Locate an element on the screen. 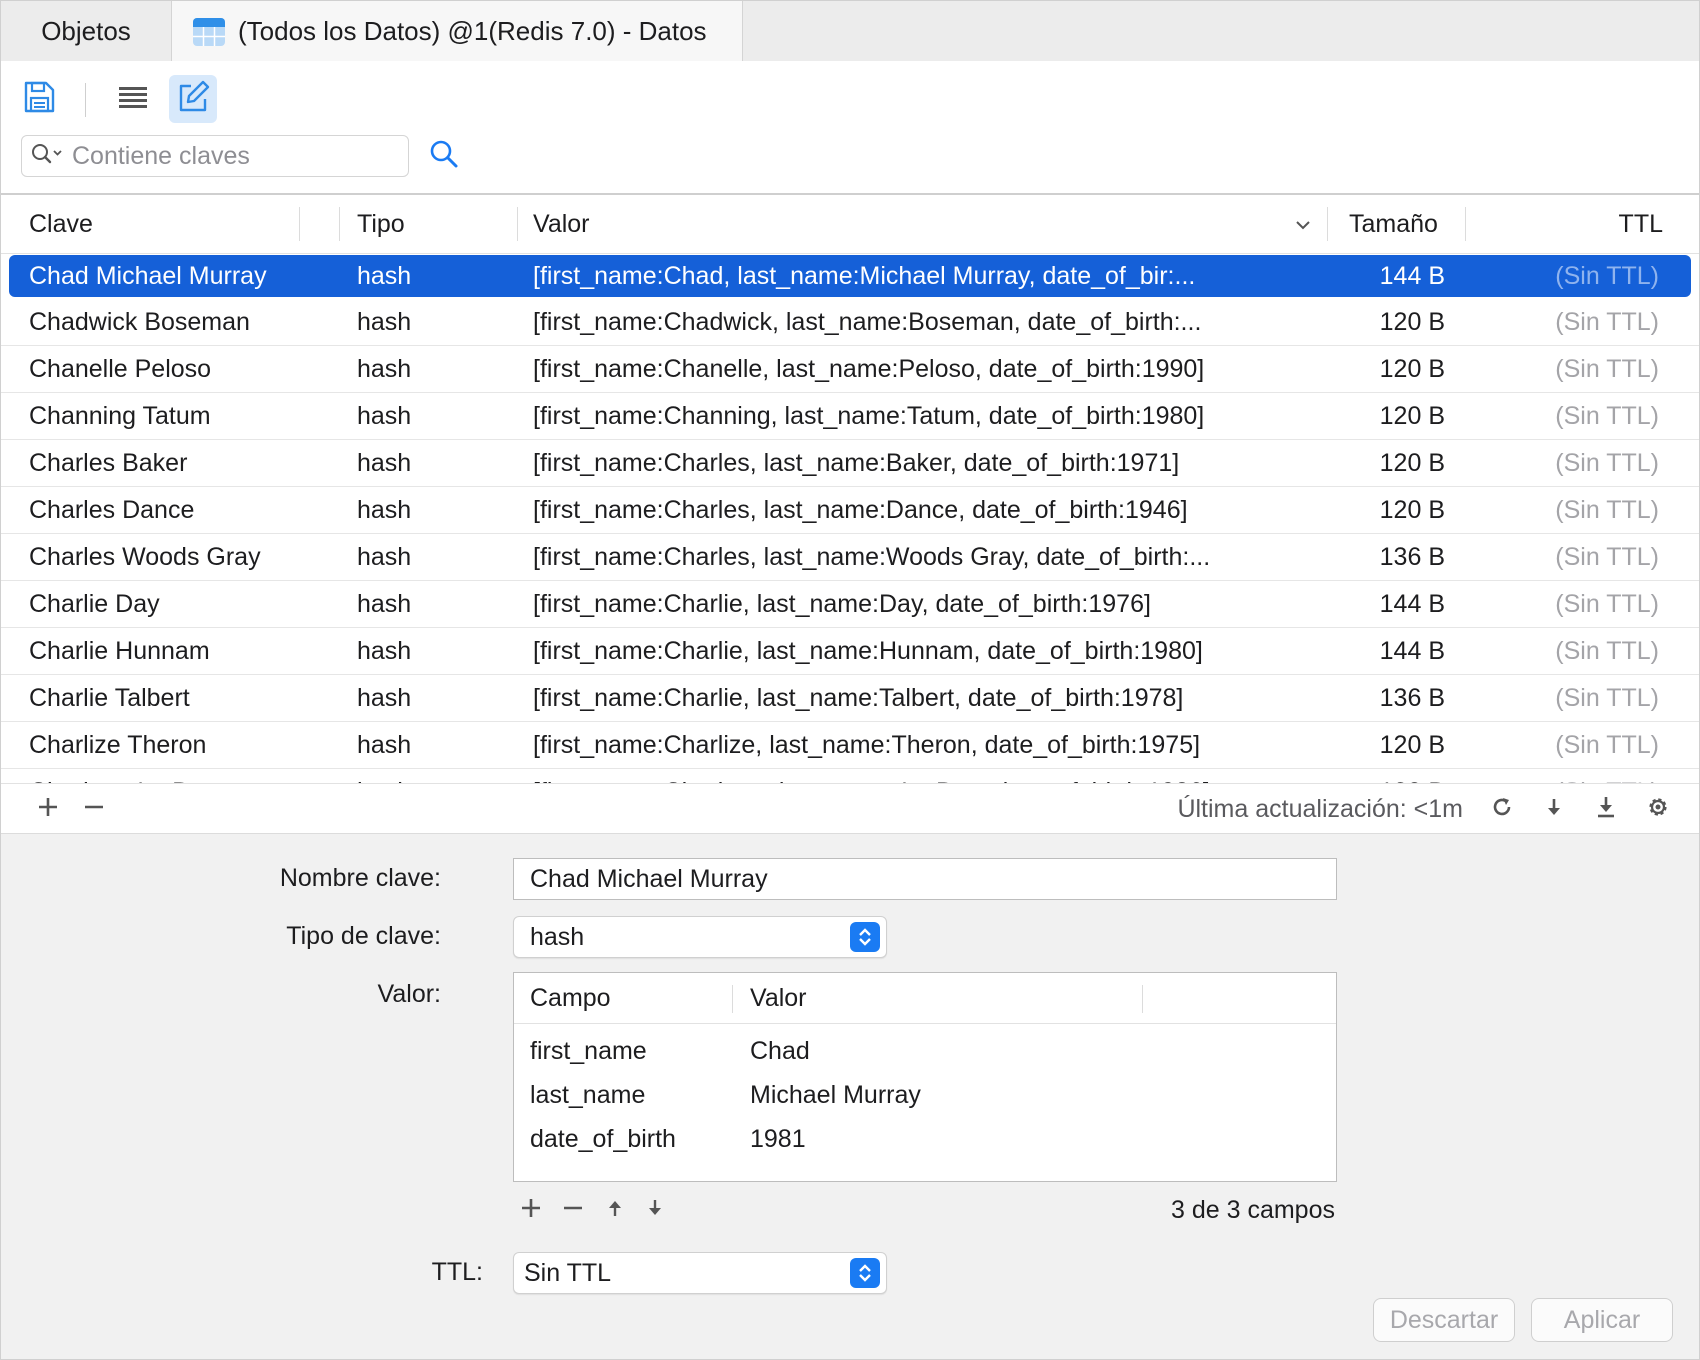 This screenshot has width=1700, height=1360. load-more-icon is located at coordinates (1554, 809).